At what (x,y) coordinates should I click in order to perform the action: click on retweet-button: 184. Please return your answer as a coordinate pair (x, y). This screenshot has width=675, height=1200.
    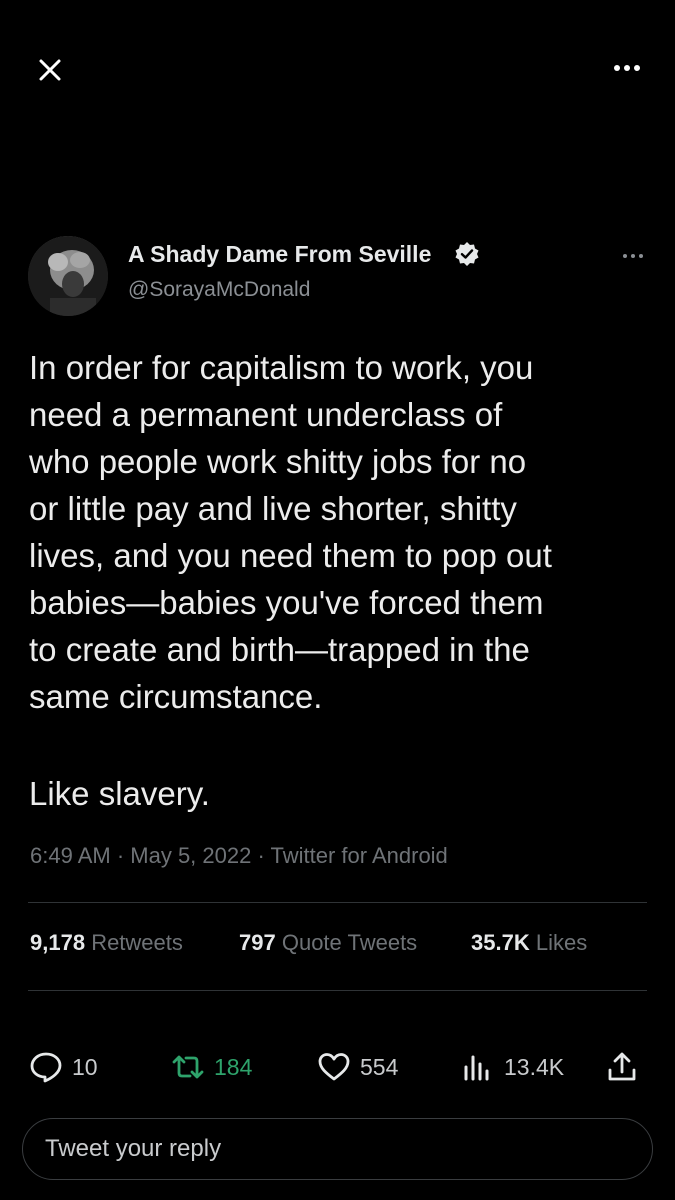
    Looking at the image, I should click on (211, 1067).